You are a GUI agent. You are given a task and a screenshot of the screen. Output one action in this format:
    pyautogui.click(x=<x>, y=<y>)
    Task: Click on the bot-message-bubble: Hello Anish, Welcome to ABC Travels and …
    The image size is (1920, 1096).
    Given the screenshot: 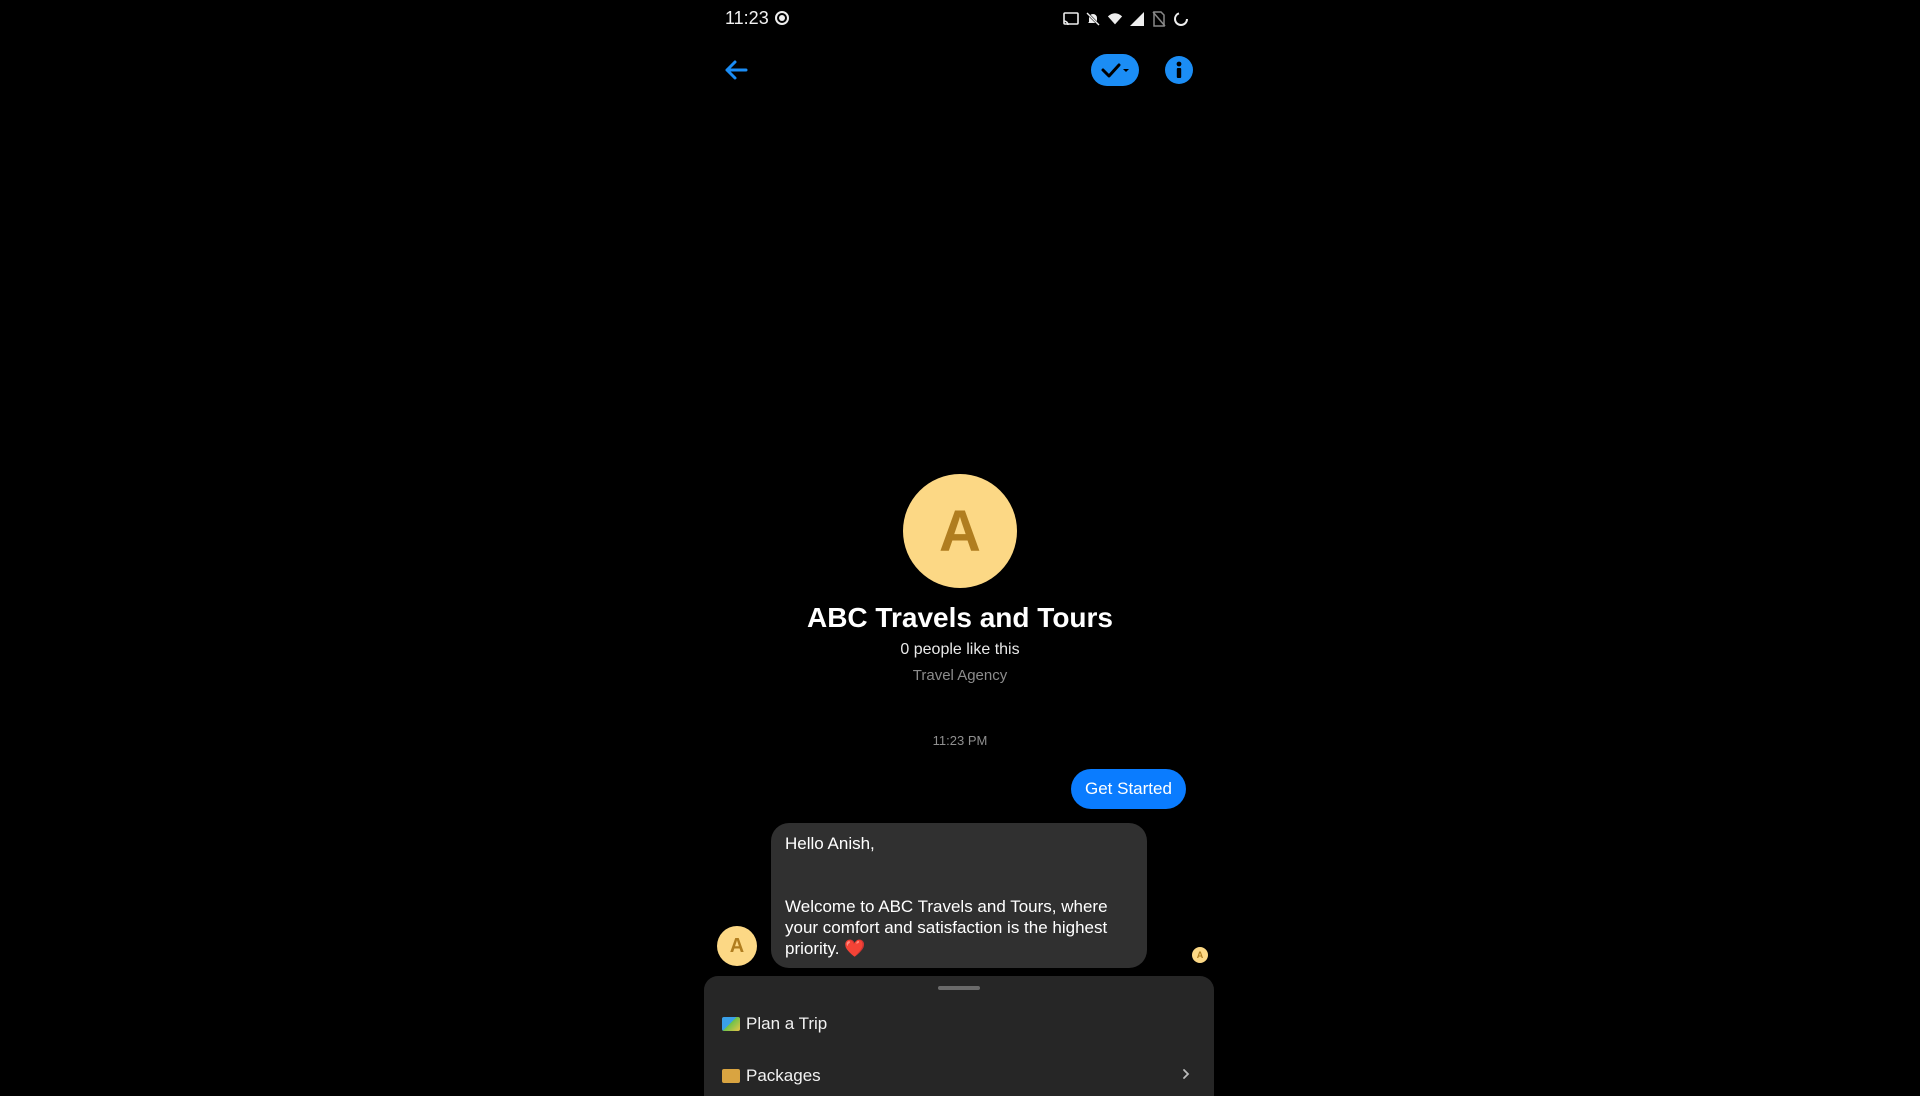 What is the action you would take?
    pyautogui.click(x=959, y=895)
    